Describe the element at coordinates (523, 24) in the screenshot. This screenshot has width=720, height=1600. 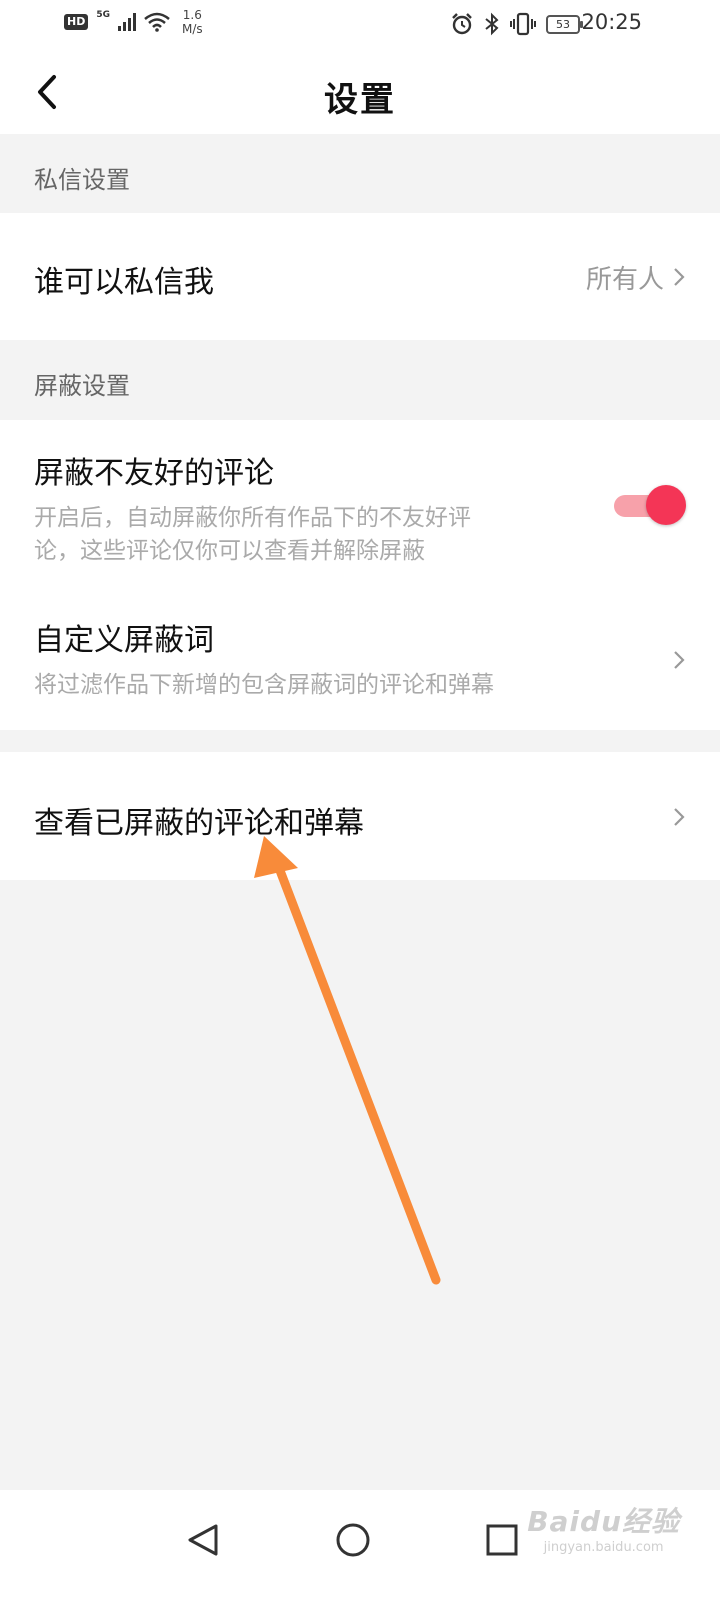
I see `vibrate-icon` at that location.